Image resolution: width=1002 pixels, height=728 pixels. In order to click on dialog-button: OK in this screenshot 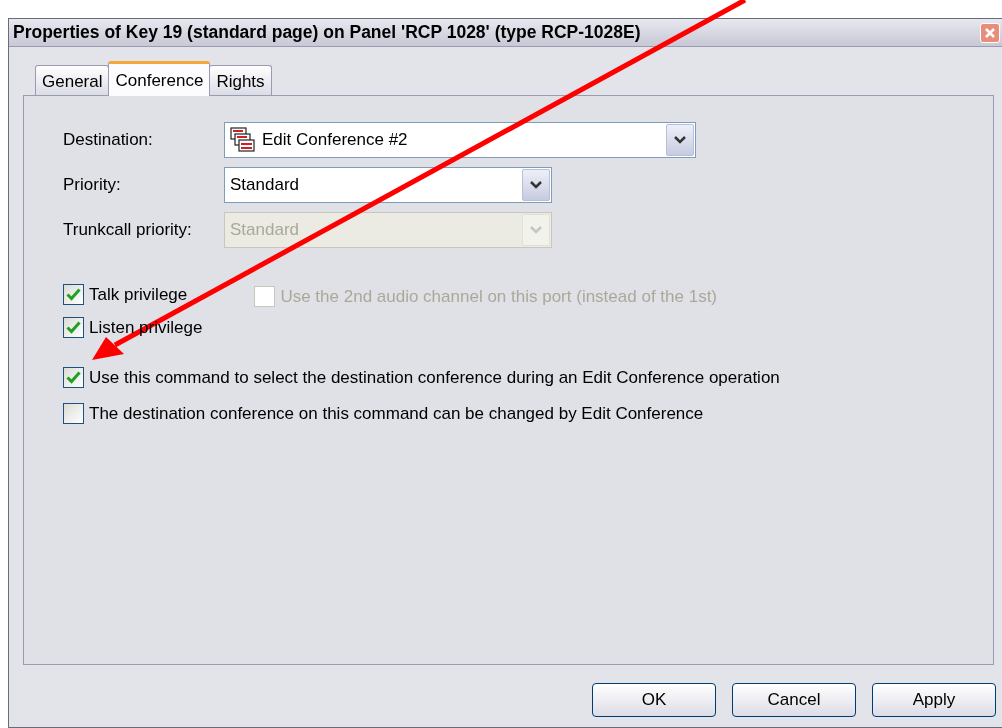, I will do `click(654, 700)`.